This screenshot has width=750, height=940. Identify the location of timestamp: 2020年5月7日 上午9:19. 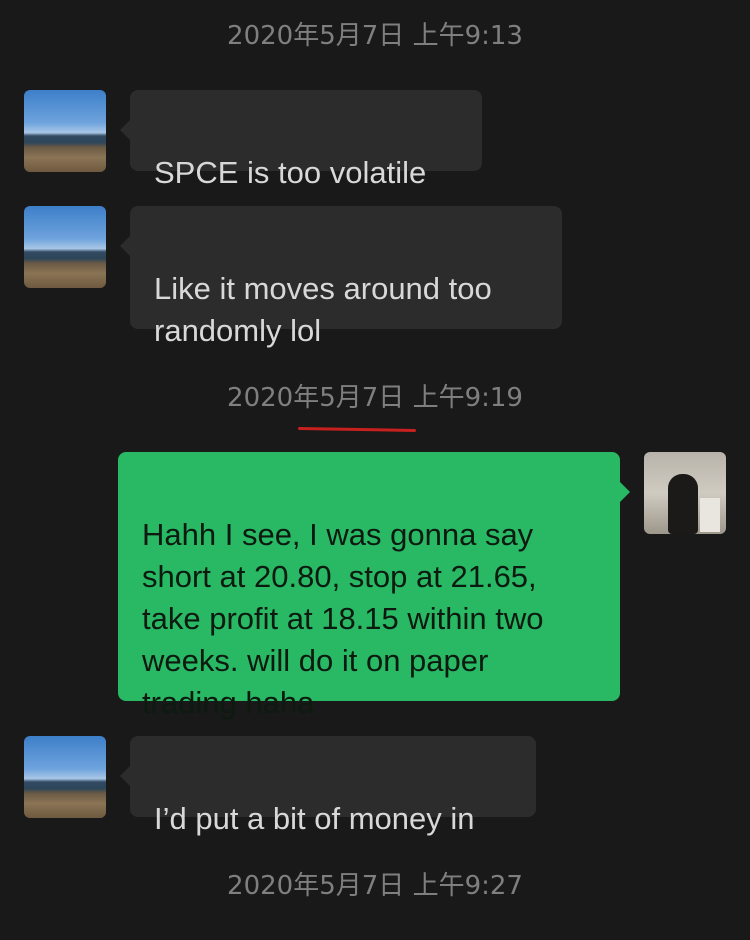
(375, 398).